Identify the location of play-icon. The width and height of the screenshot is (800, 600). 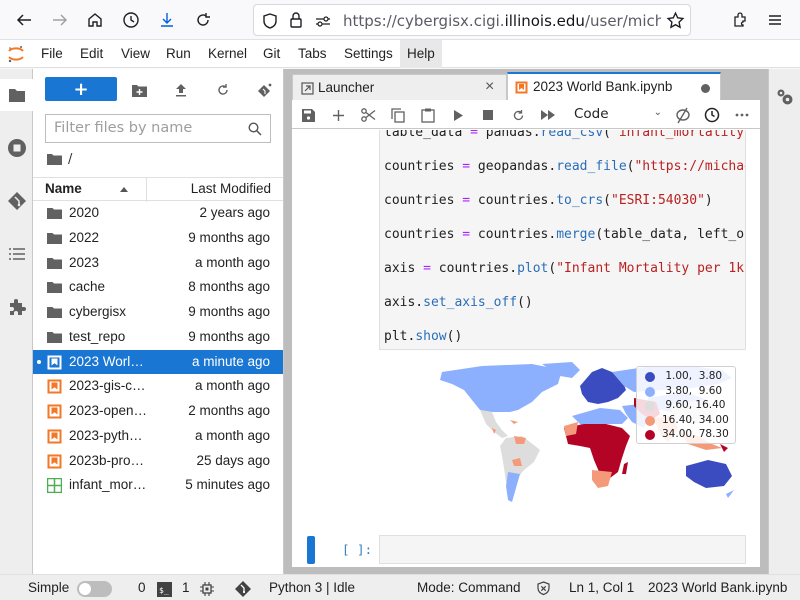
(458, 115).